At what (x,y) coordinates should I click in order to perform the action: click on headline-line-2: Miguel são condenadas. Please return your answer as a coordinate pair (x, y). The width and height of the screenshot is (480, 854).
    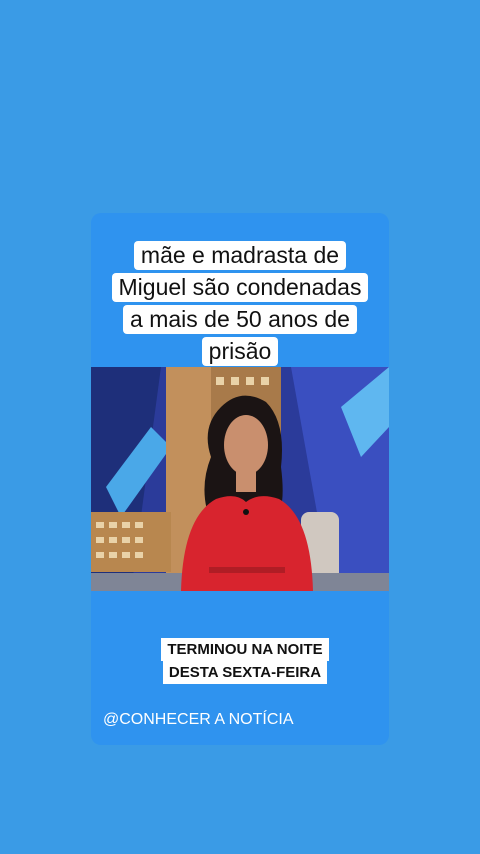
    Looking at the image, I should click on (240, 287).